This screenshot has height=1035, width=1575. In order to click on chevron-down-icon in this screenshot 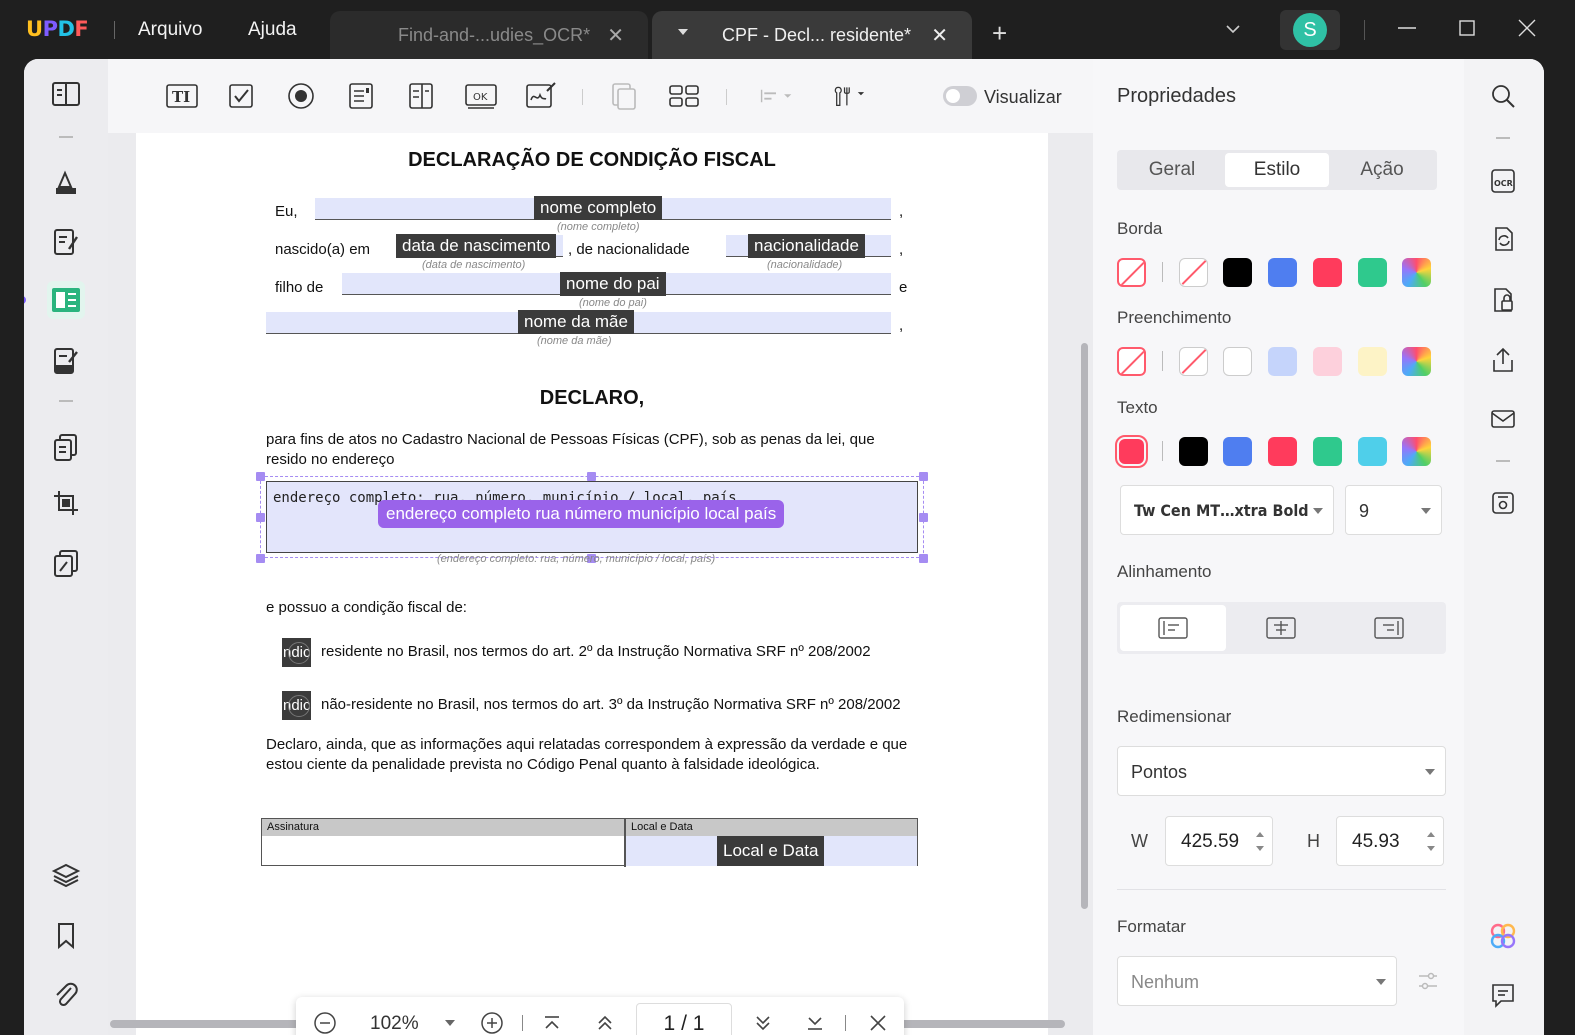, I will do `click(1233, 29)`.